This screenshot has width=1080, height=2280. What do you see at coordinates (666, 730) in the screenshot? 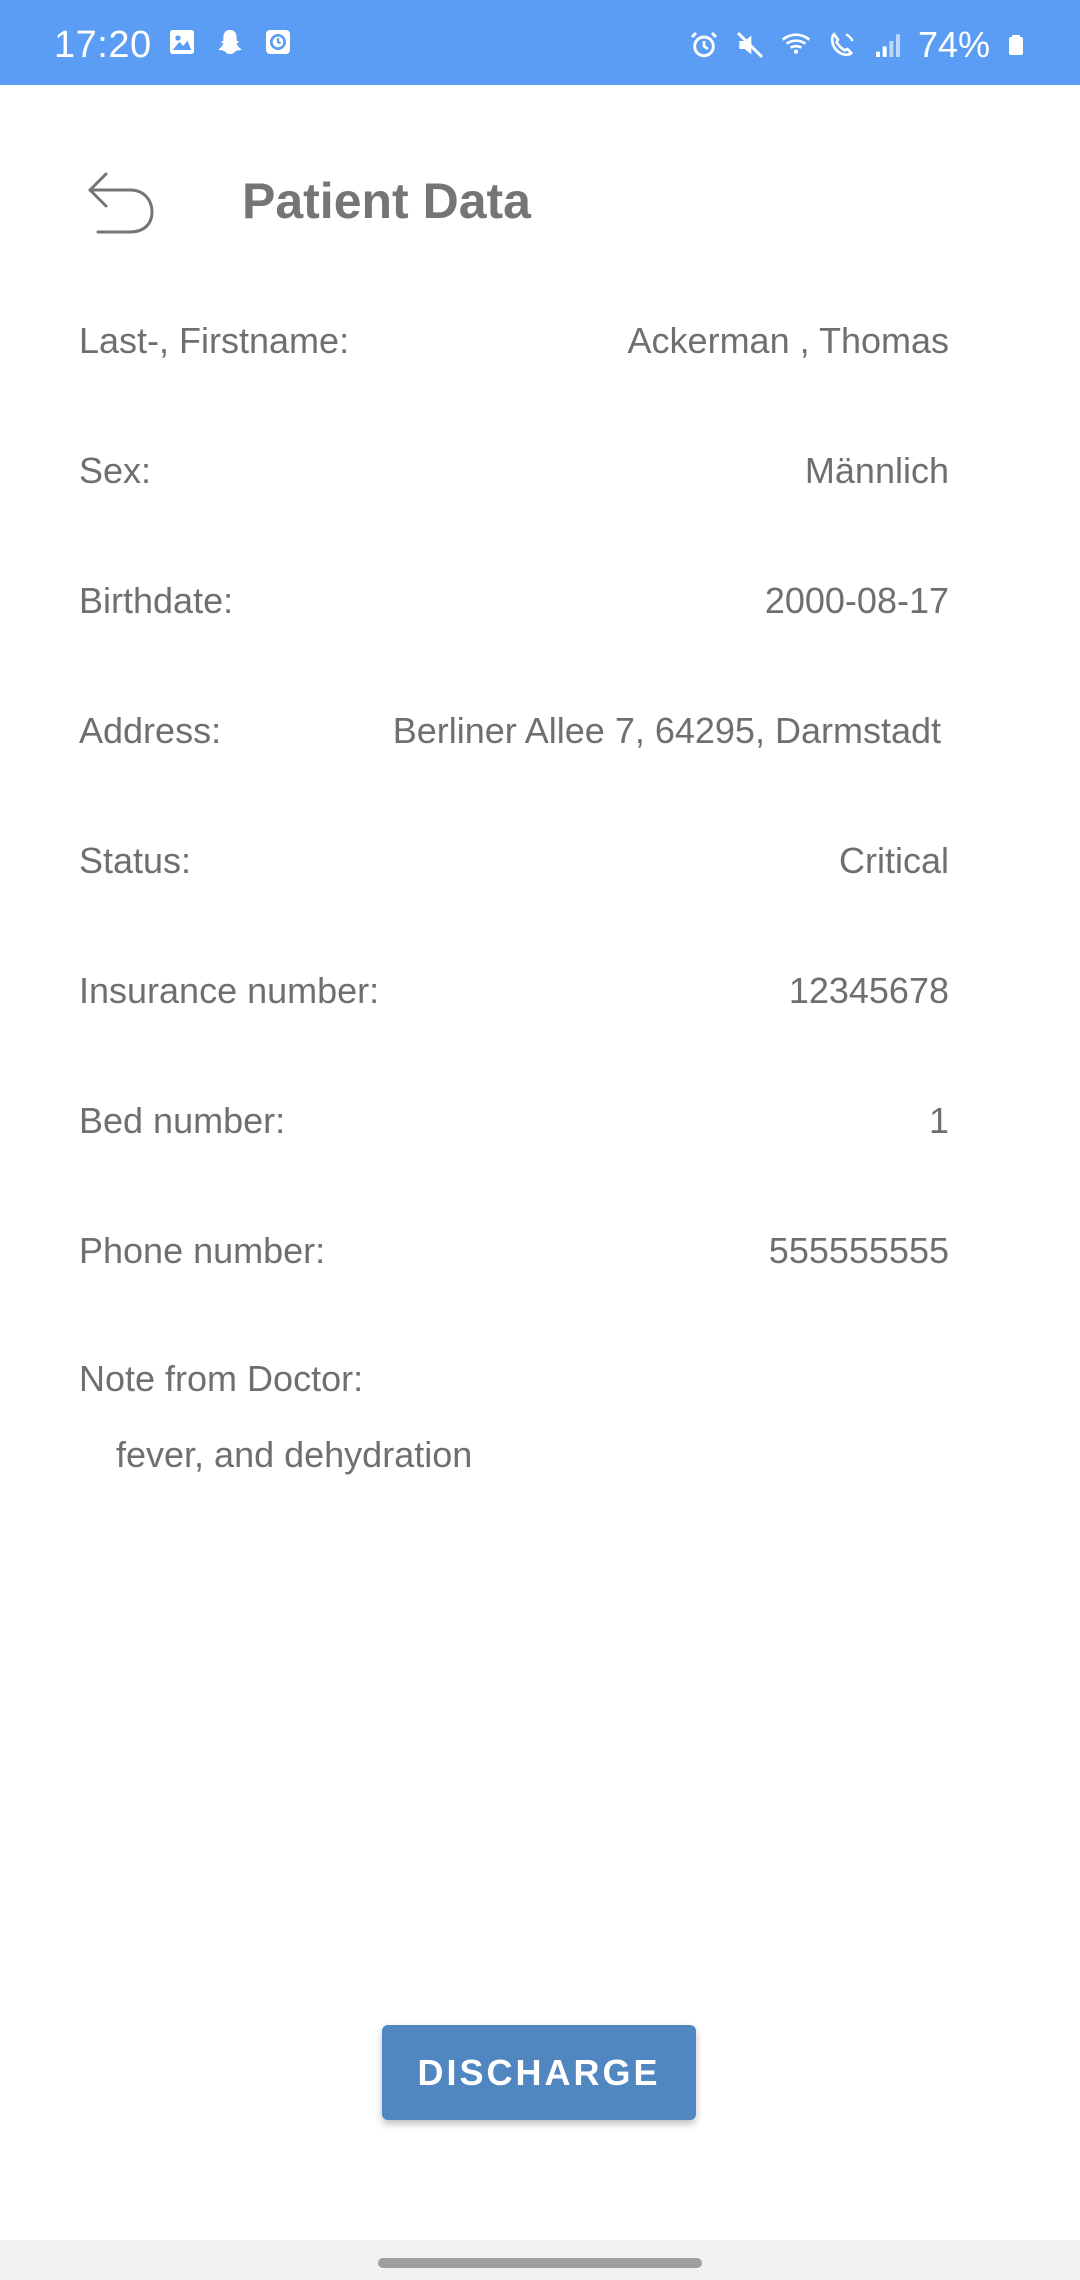
I see `field-value: Berliner Allee 7, 64295, Darmstadt` at bounding box center [666, 730].